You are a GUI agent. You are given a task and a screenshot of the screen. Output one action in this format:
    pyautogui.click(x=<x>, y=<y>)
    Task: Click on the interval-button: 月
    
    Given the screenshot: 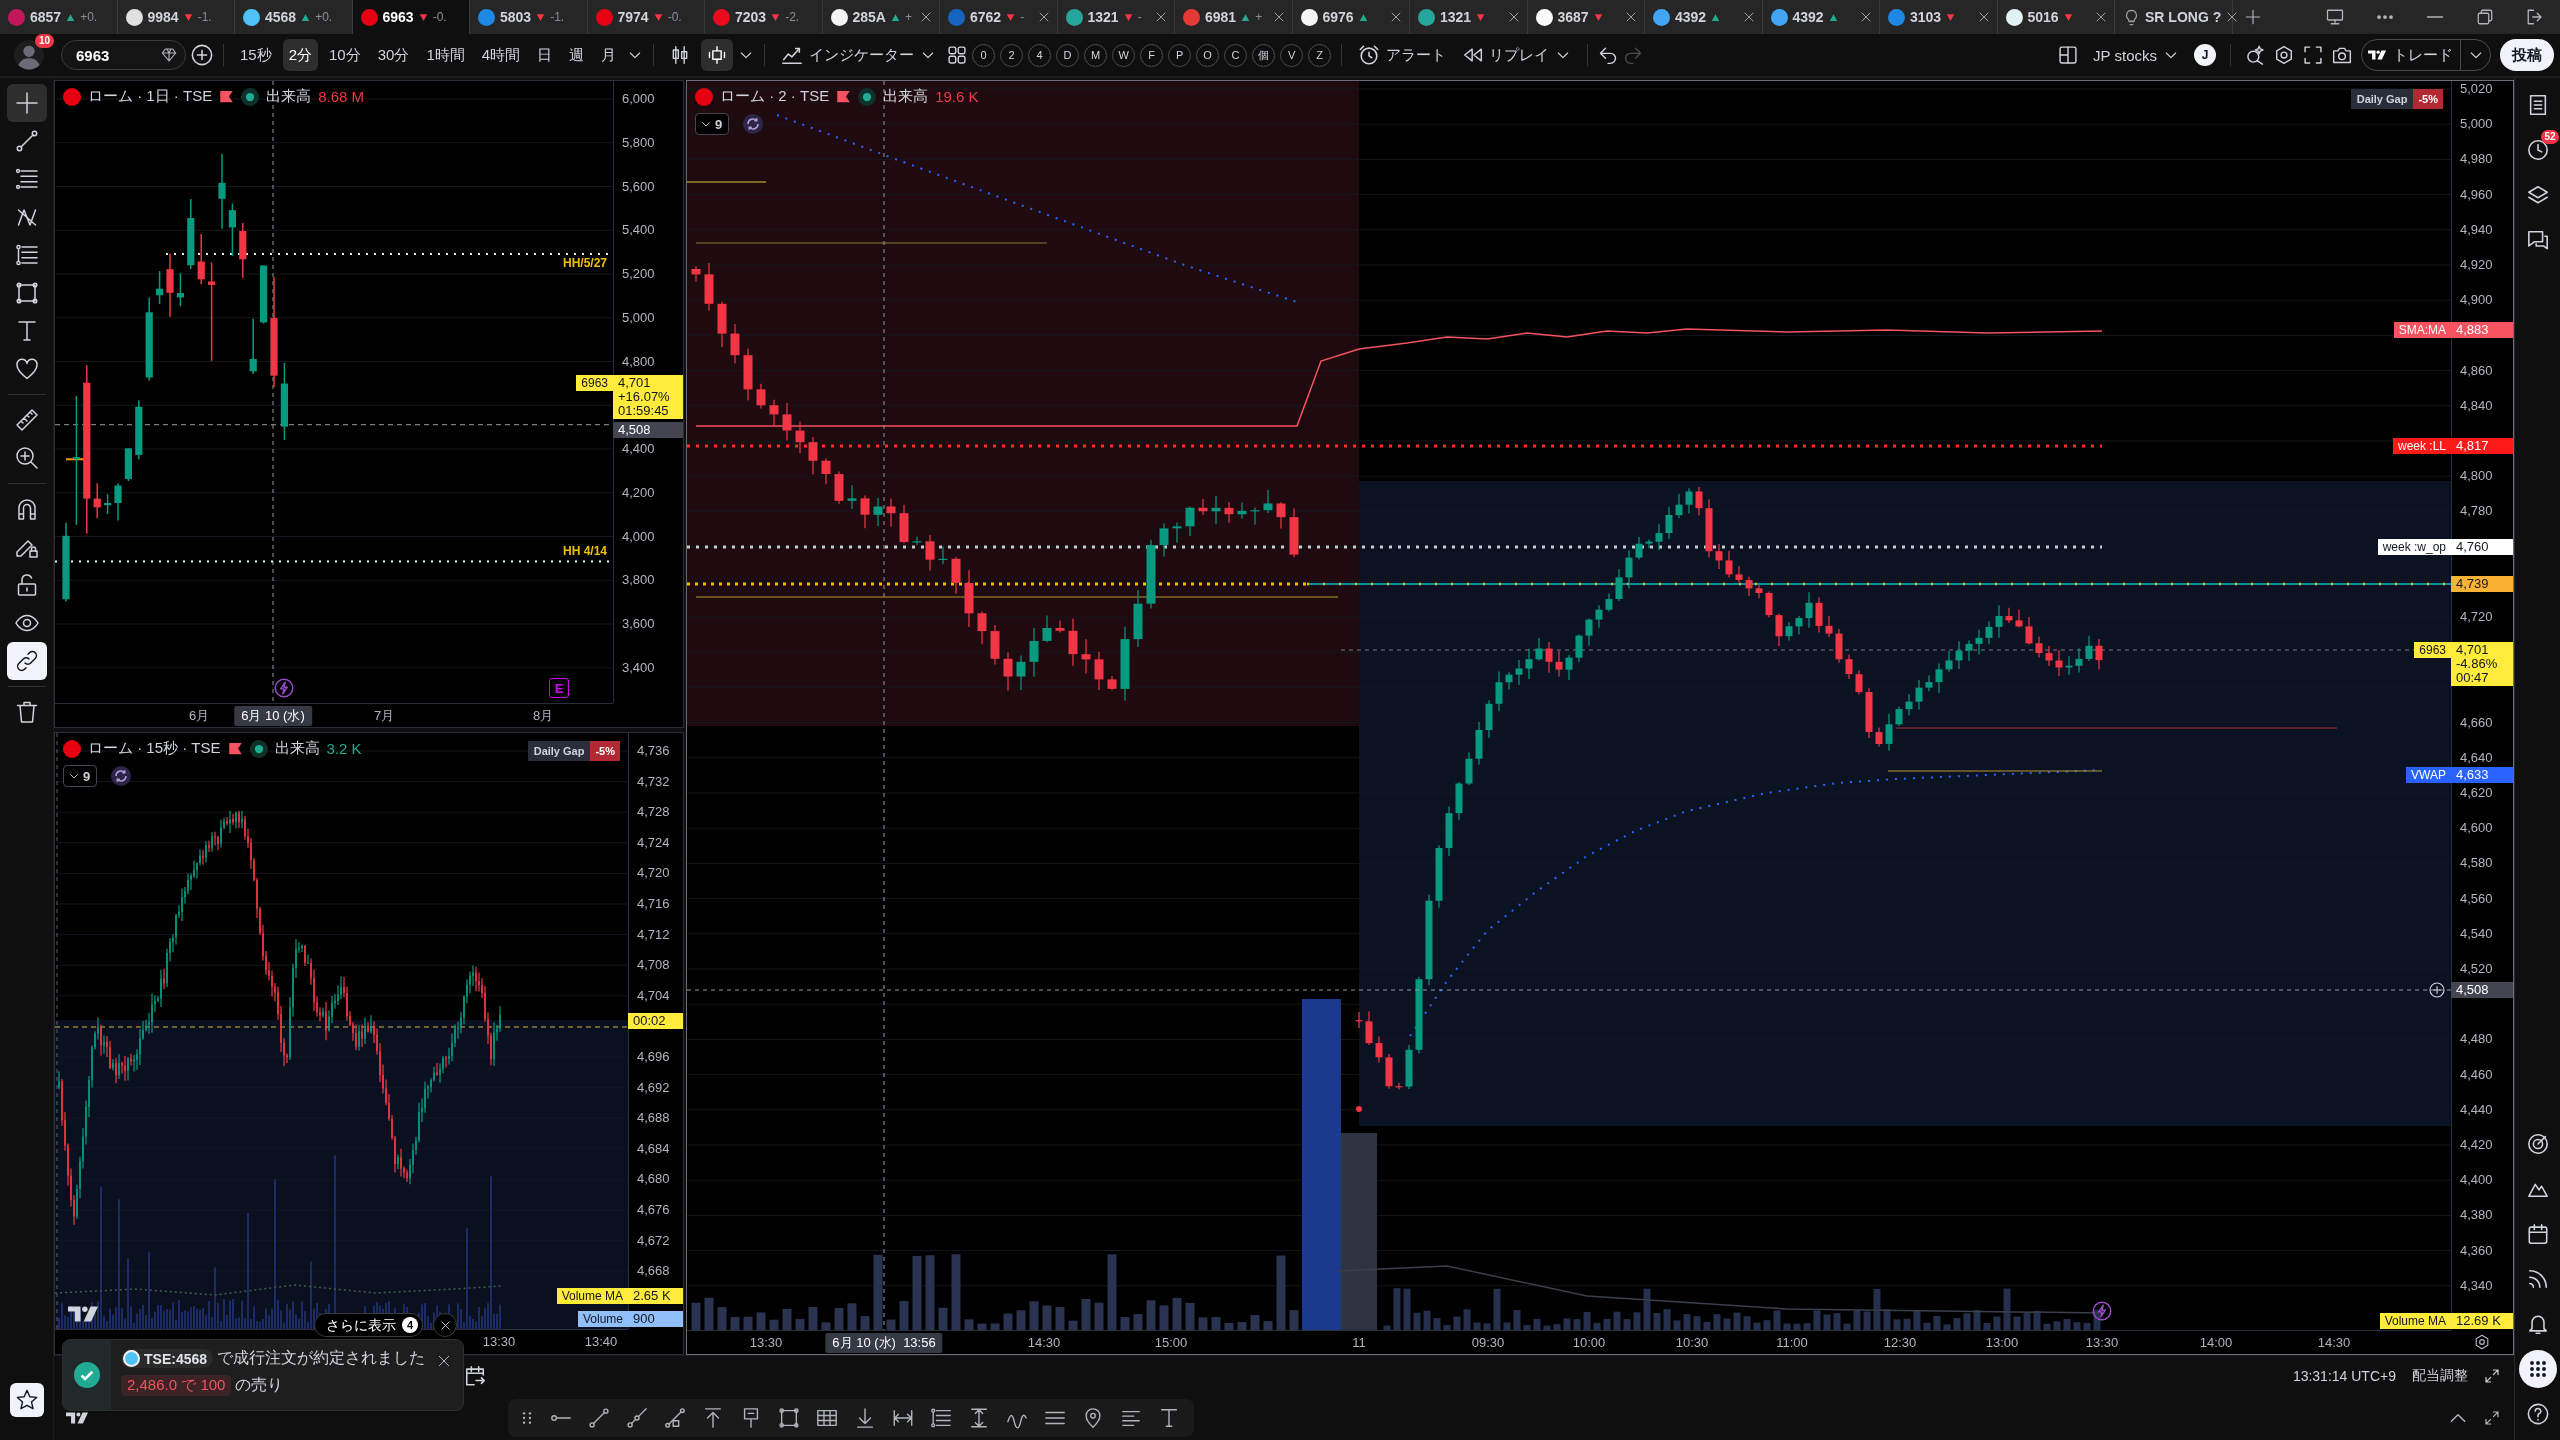 What is the action you would take?
    pyautogui.click(x=609, y=55)
    